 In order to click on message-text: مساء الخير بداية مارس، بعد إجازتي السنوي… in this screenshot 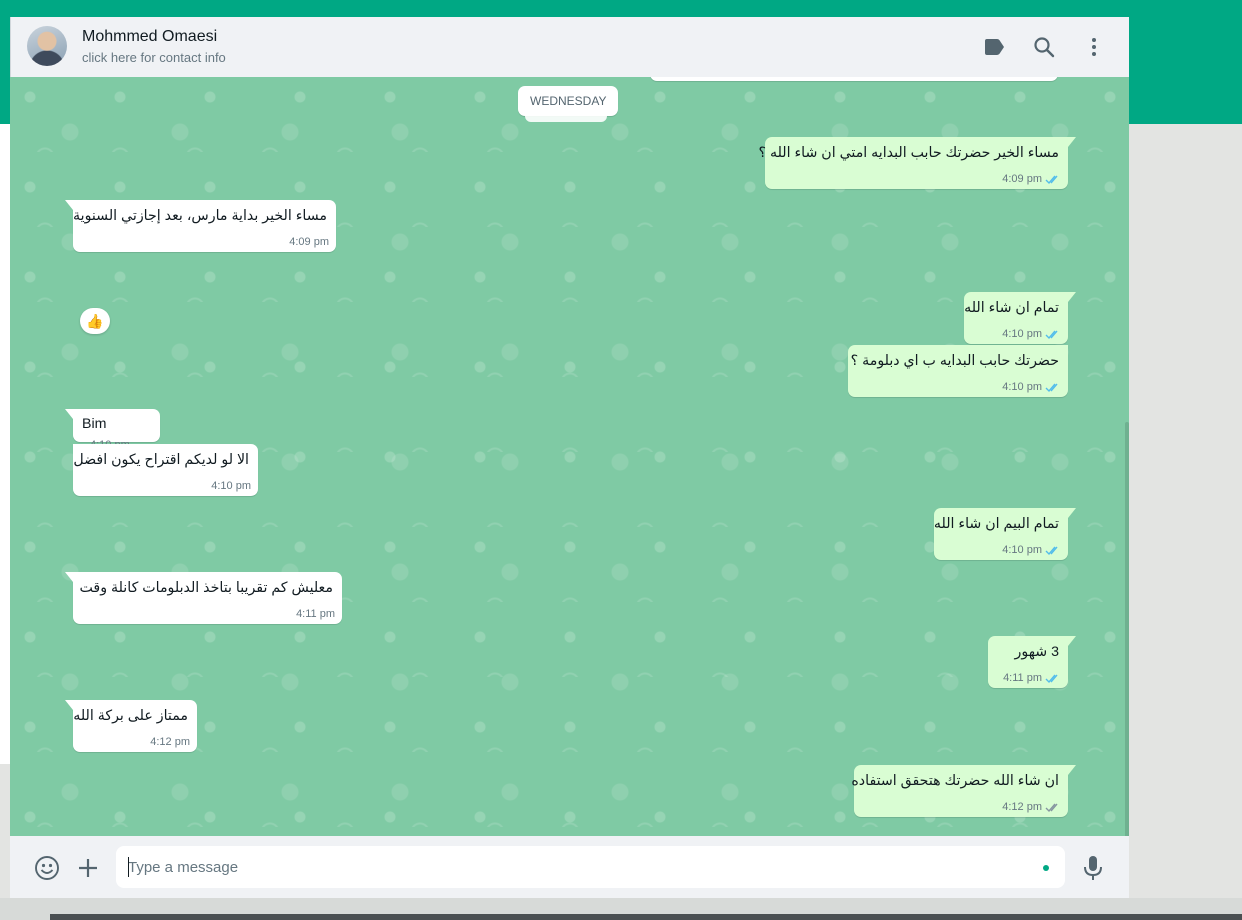, I will do `click(200, 216)`.